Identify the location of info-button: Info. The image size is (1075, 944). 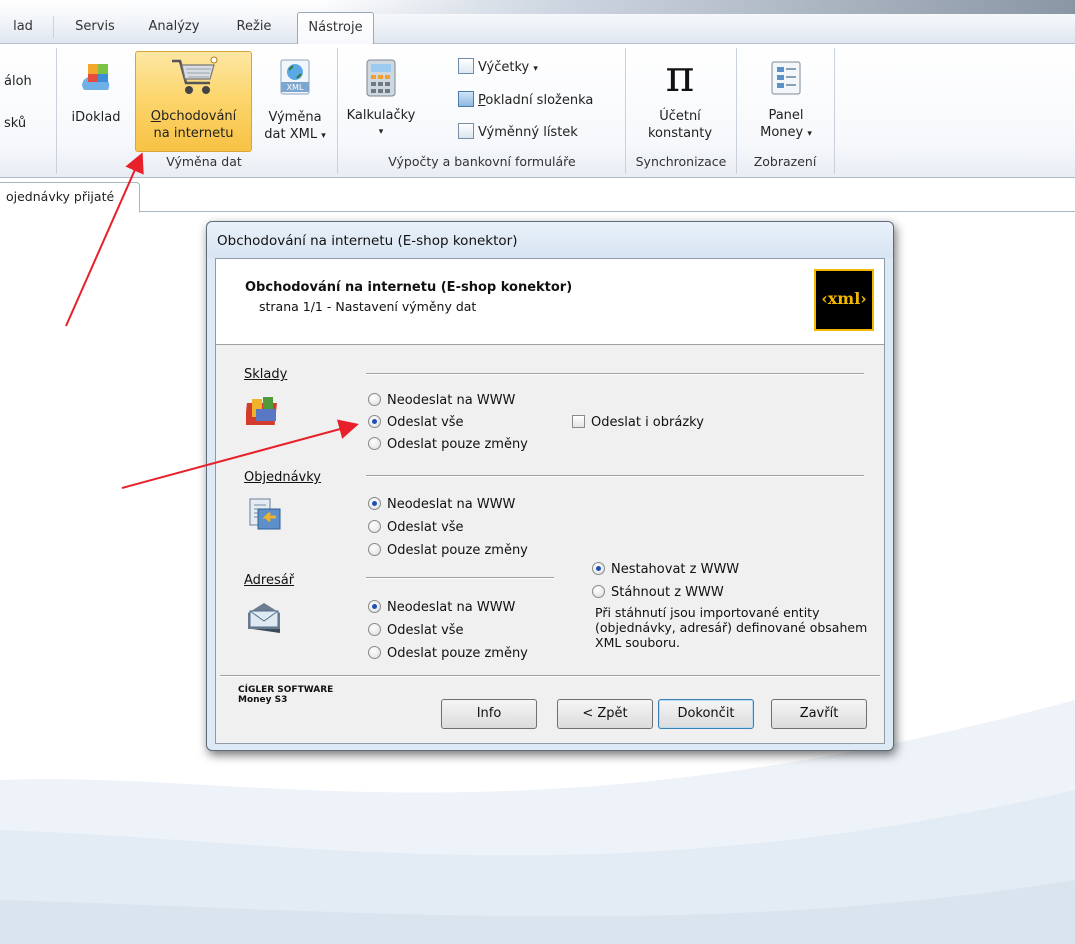
(489, 714).